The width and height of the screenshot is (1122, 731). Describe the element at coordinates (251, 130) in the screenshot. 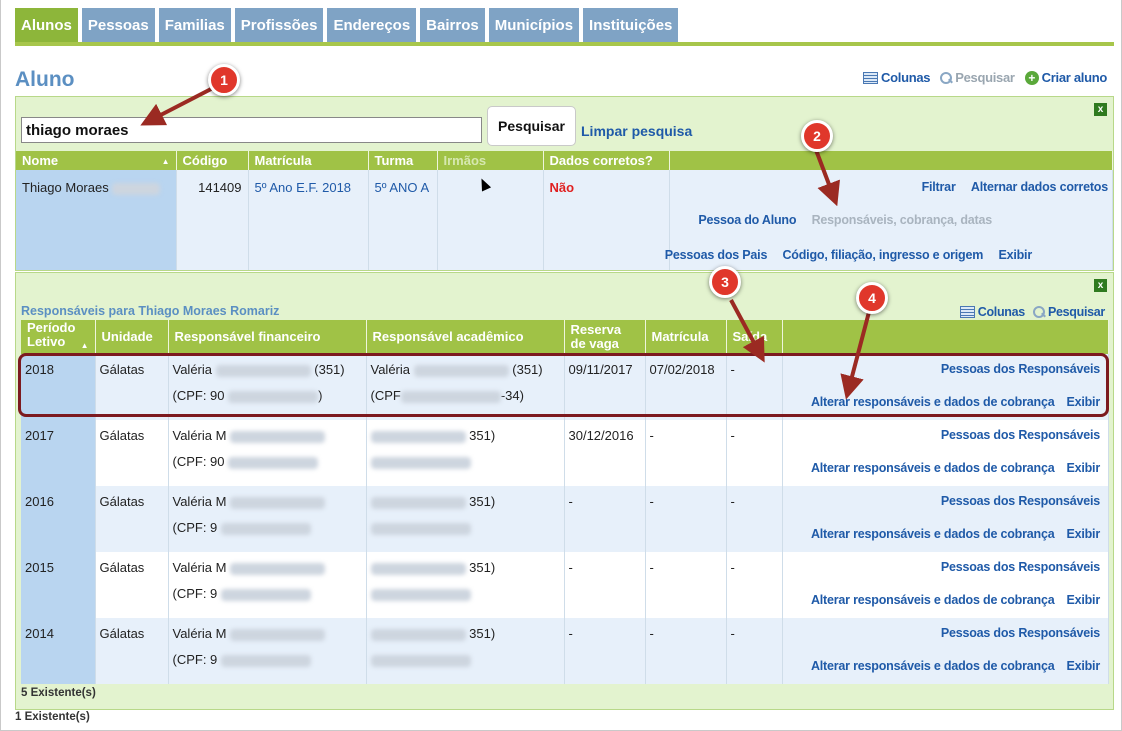

I see `search-input` at that location.